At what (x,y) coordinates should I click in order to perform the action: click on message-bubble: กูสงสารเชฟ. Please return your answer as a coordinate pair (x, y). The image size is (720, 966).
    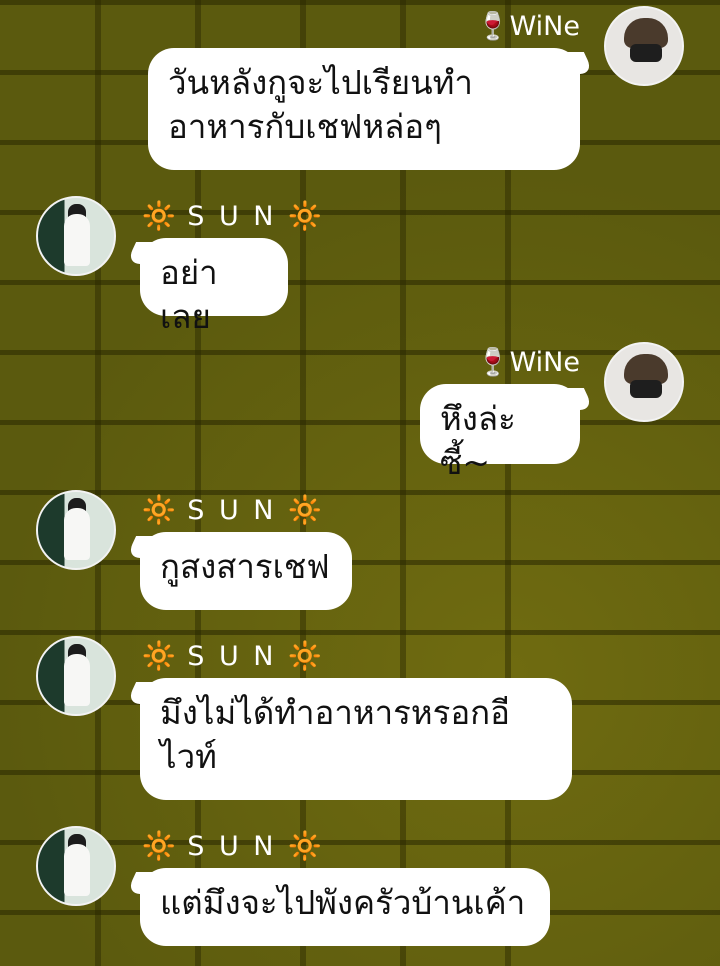
    Looking at the image, I should click on (246, 571).